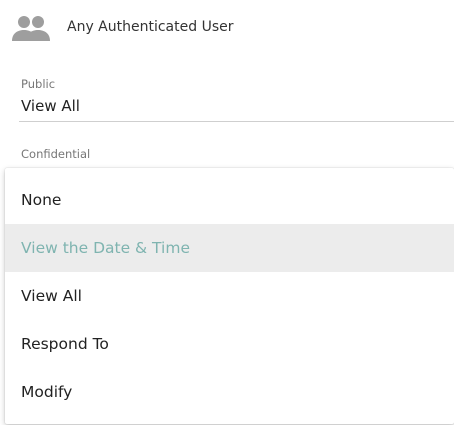 The width and height of the screenshot is (454, 425). I want to click on user-name: Any Authenticated User, so click(150, 27).